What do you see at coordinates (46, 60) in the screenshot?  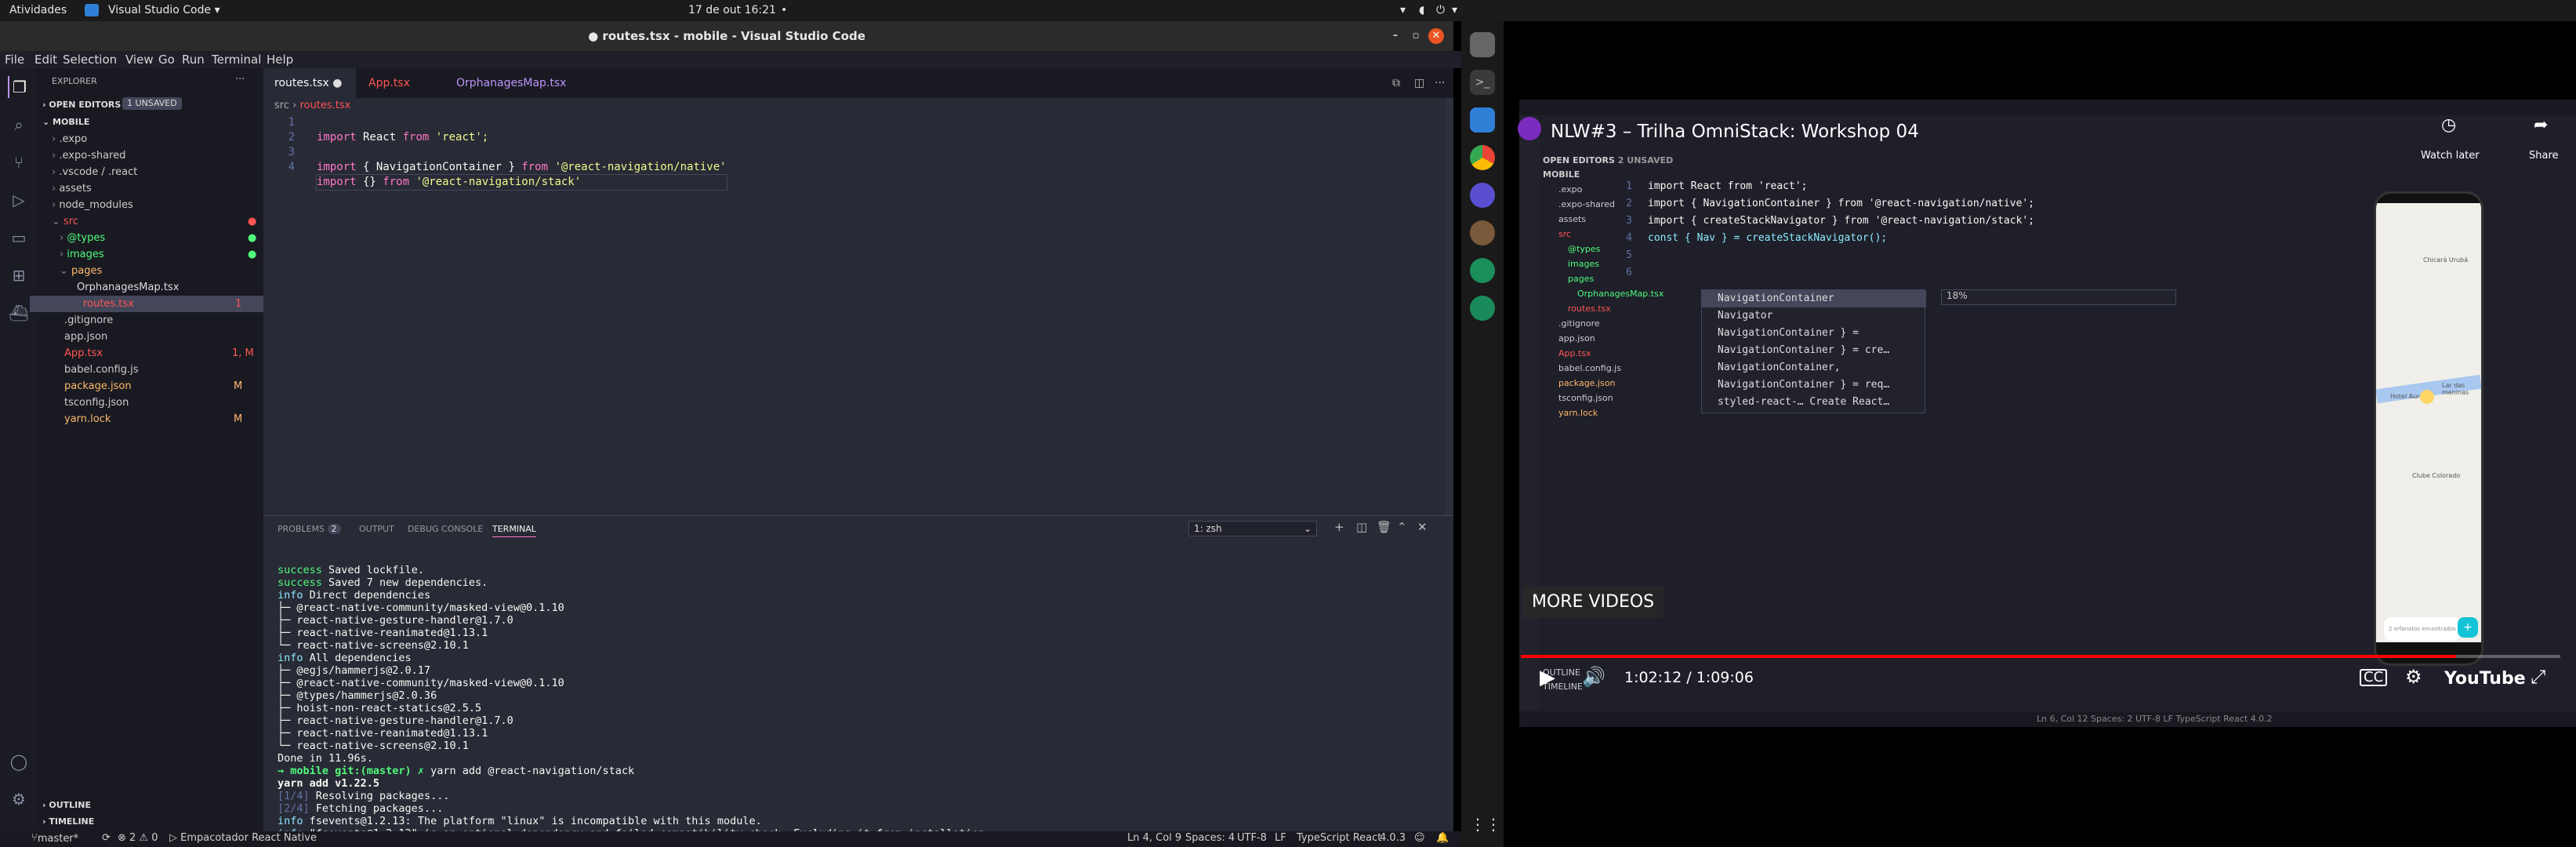 I see `menu-edit: Edit` at bounding box center [46, 60].